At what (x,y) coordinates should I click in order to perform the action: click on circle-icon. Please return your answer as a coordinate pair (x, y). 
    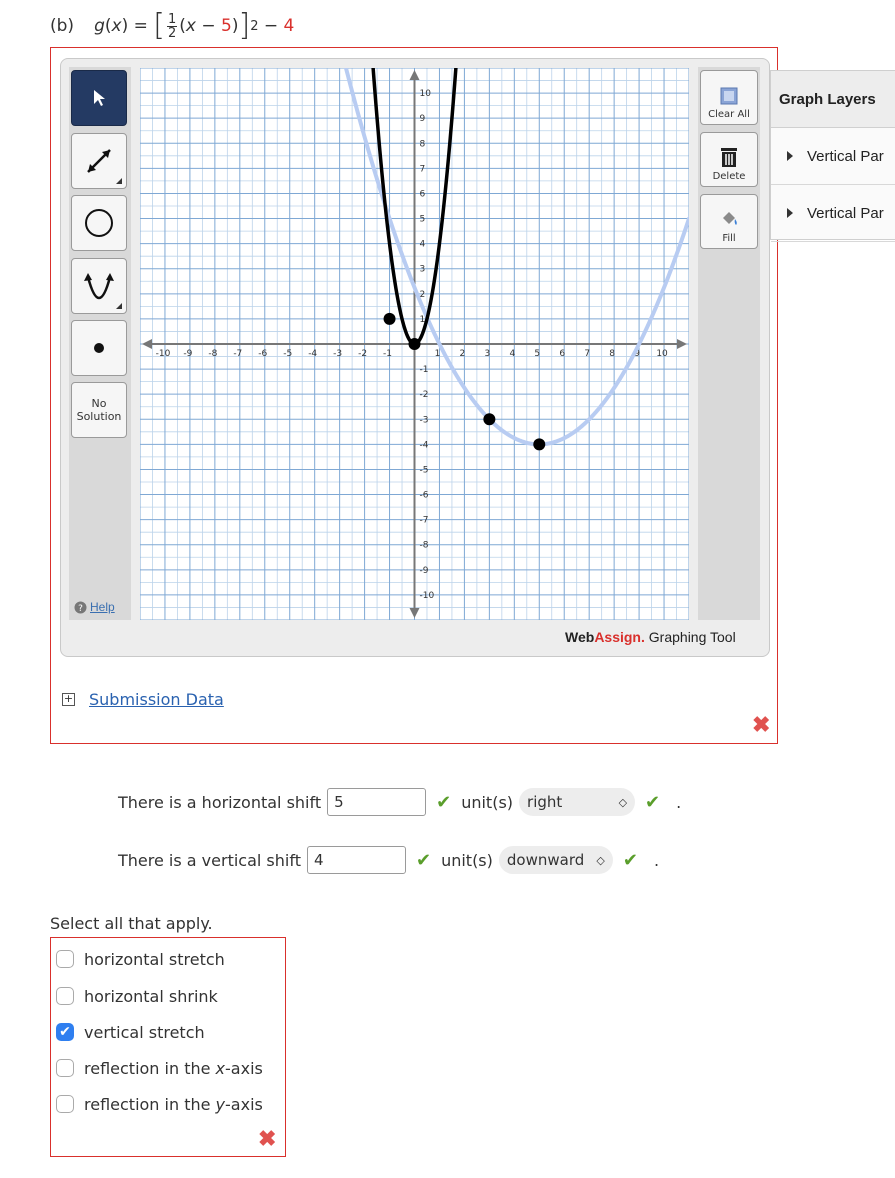
    Looking at the image, I should click on (99, 223).